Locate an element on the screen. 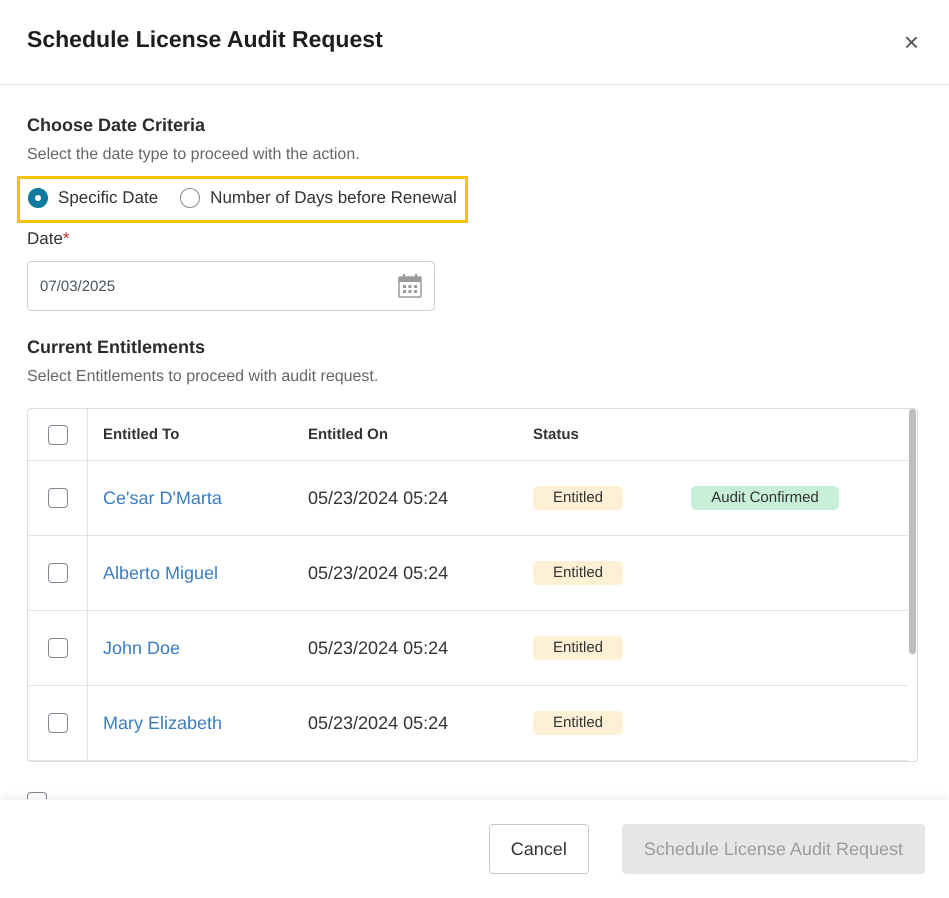  close-button: × is located at coordinates (911, 42).